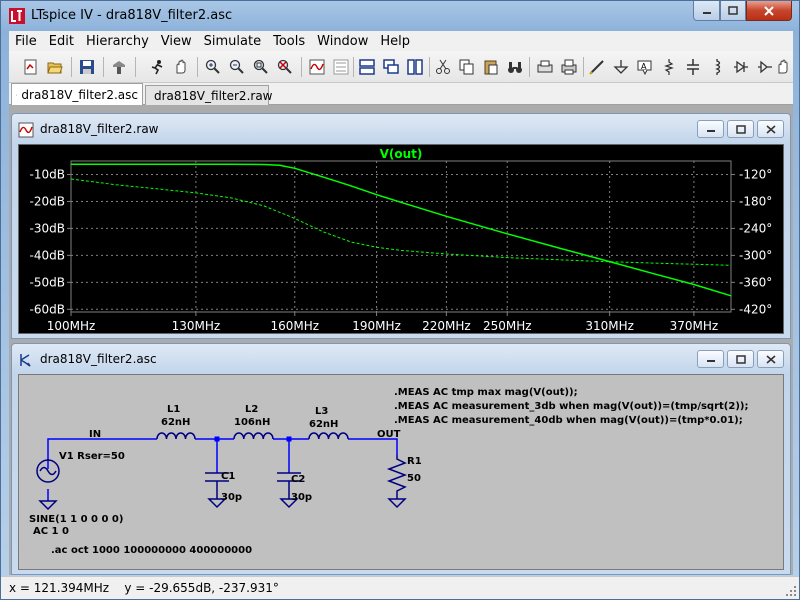  Describe the element at coordinates (770, 359) in the screenshot. I see `schematic-close-button` at that location.